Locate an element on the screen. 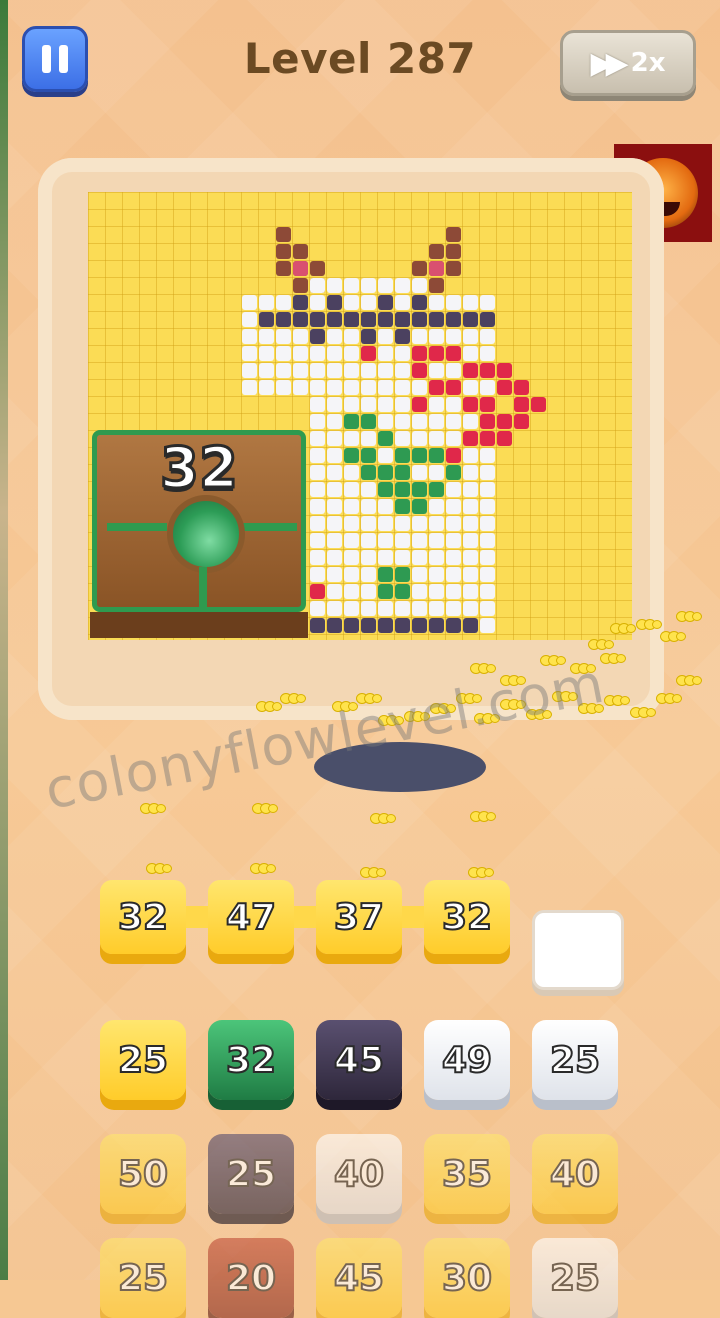  colony-tile: 50 is located at coordinates (143, 1174).